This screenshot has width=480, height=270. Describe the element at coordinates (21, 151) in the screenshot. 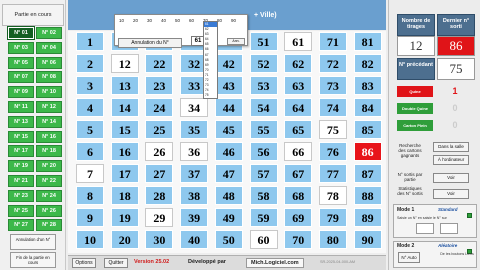

I see `game-button: N° 17` at that location.